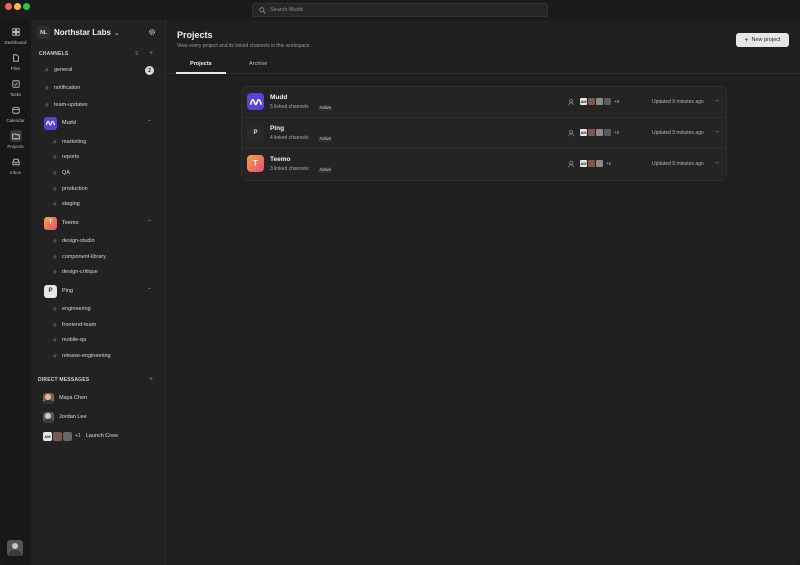 This screenshot has width=800, height=565. What do you see at coordinates (74, 325) in the screenshot?
I see `channel-item-frontend-team: # frontend-team` at bounding box center [74, 325].